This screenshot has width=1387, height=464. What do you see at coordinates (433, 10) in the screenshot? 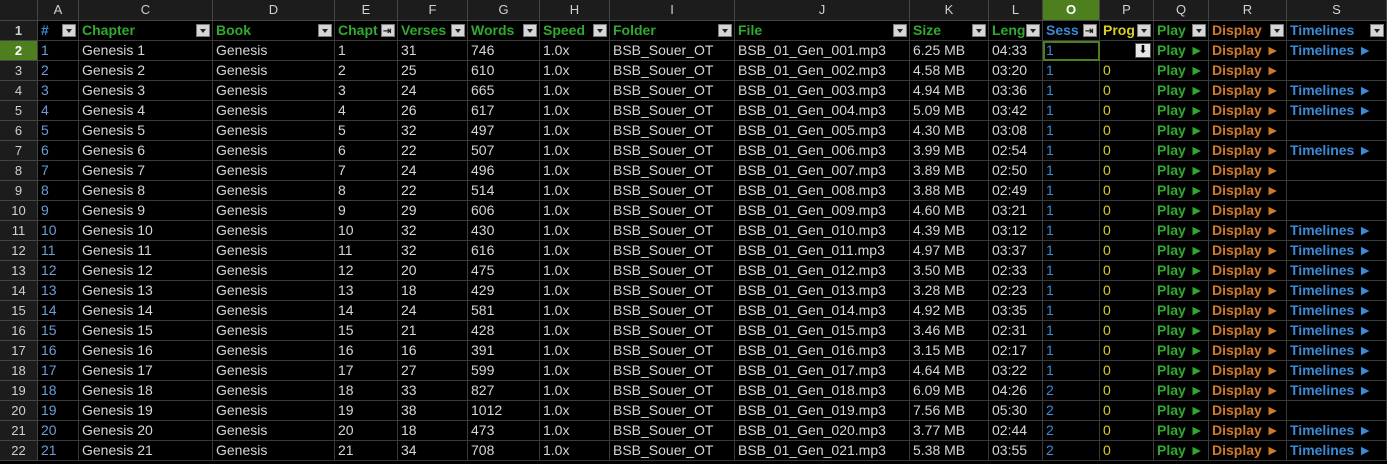
I see `column-header-f: F` at bounding box center [433, 10].